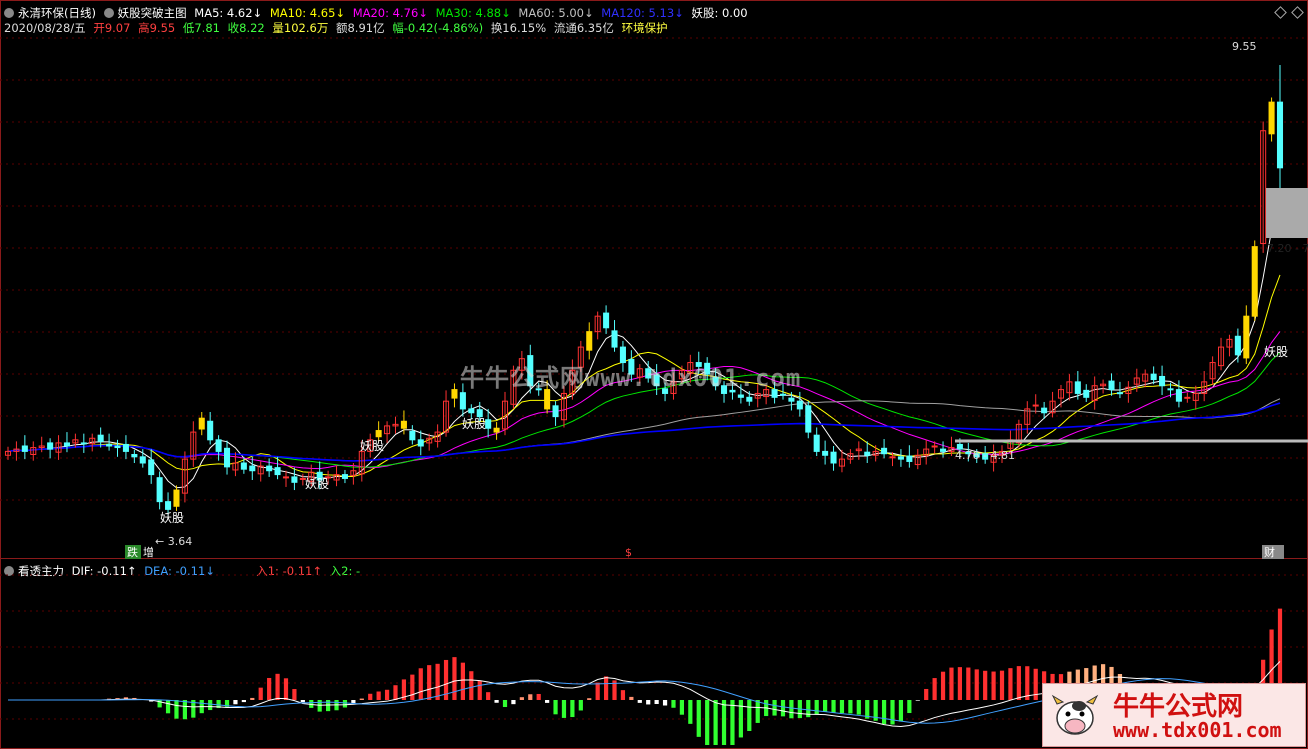 This screenshot has width=1308, height=749. Describe the element at coordinates (1197, 730) in the screenshot. I see `logo-url: www.tdx001.com` at that location.